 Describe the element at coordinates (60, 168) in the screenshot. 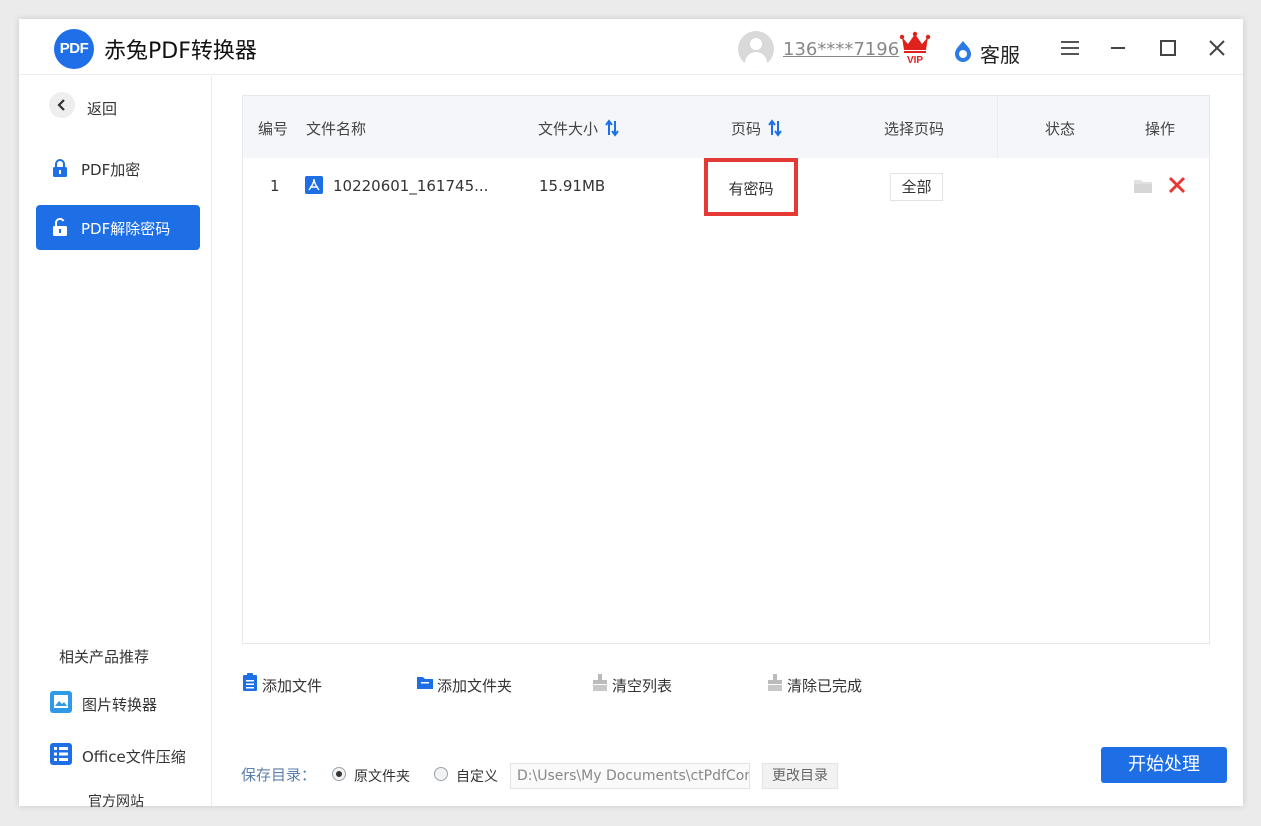

I see `lock-icon` at that location.